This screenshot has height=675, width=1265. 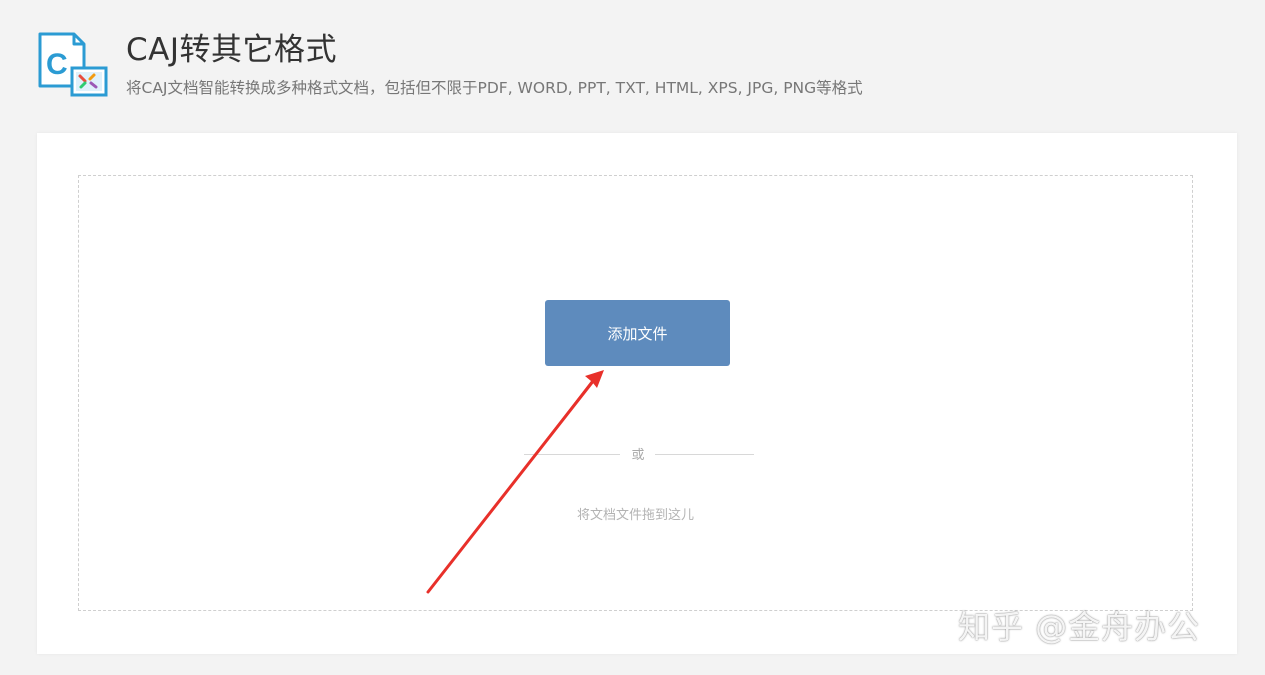 What do you see at coordinates (572, 454) in the screenshot?
I see `or-divider-left` at bounding box center [572, 454].